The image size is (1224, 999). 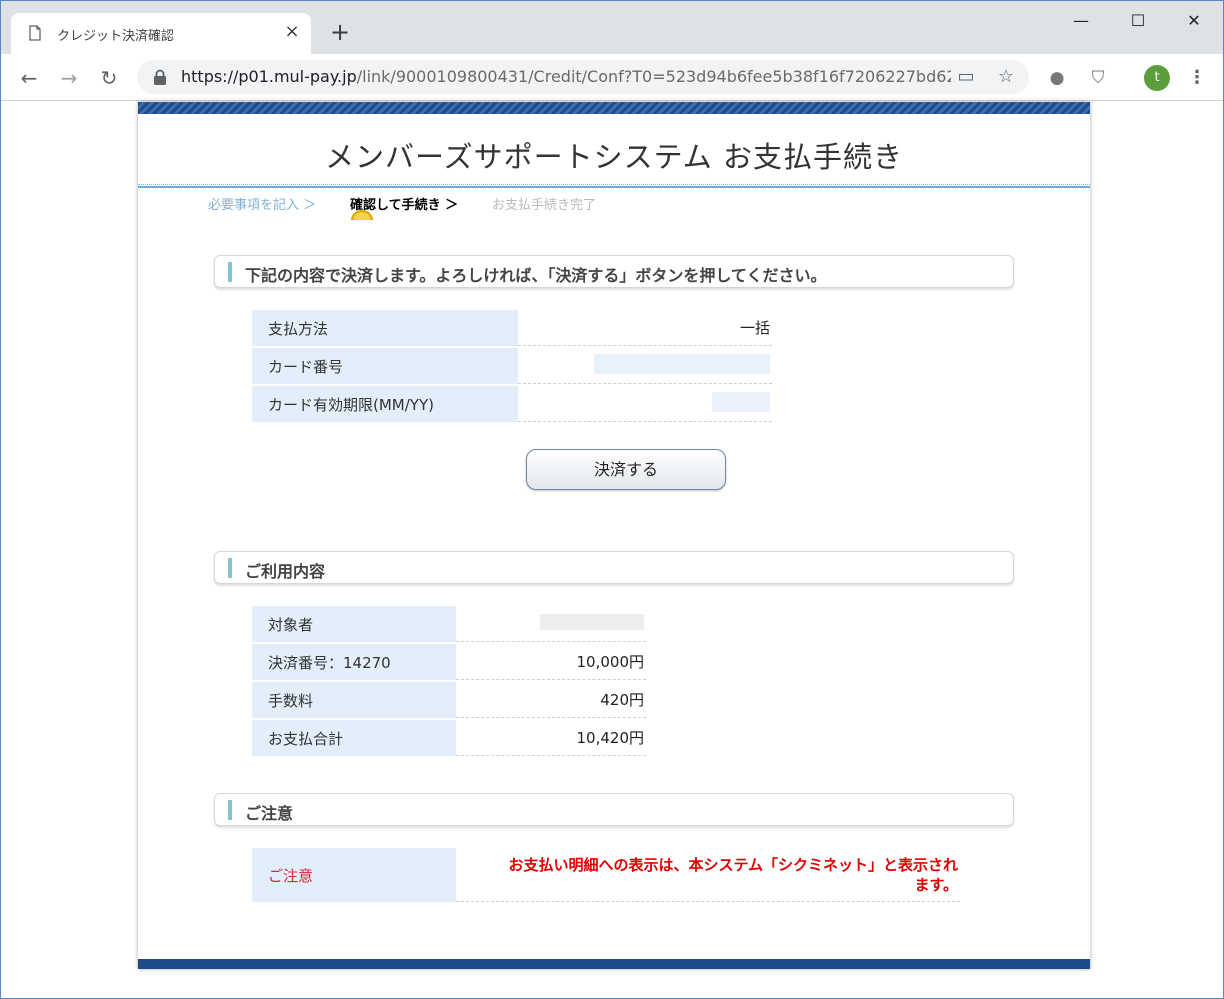 I want to click on notice-label: ご注意, so click(x=354, y=875).